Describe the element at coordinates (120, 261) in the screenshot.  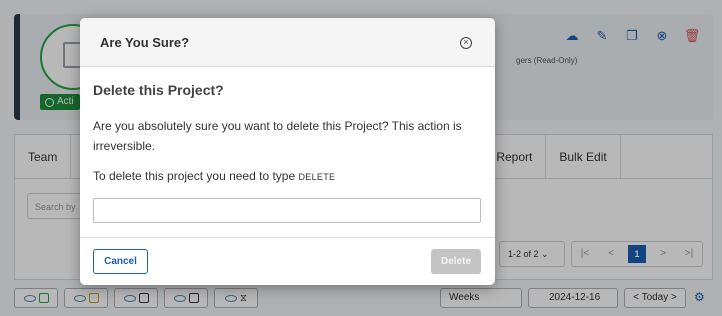
I see `cancel-button: Cancel` at that location.